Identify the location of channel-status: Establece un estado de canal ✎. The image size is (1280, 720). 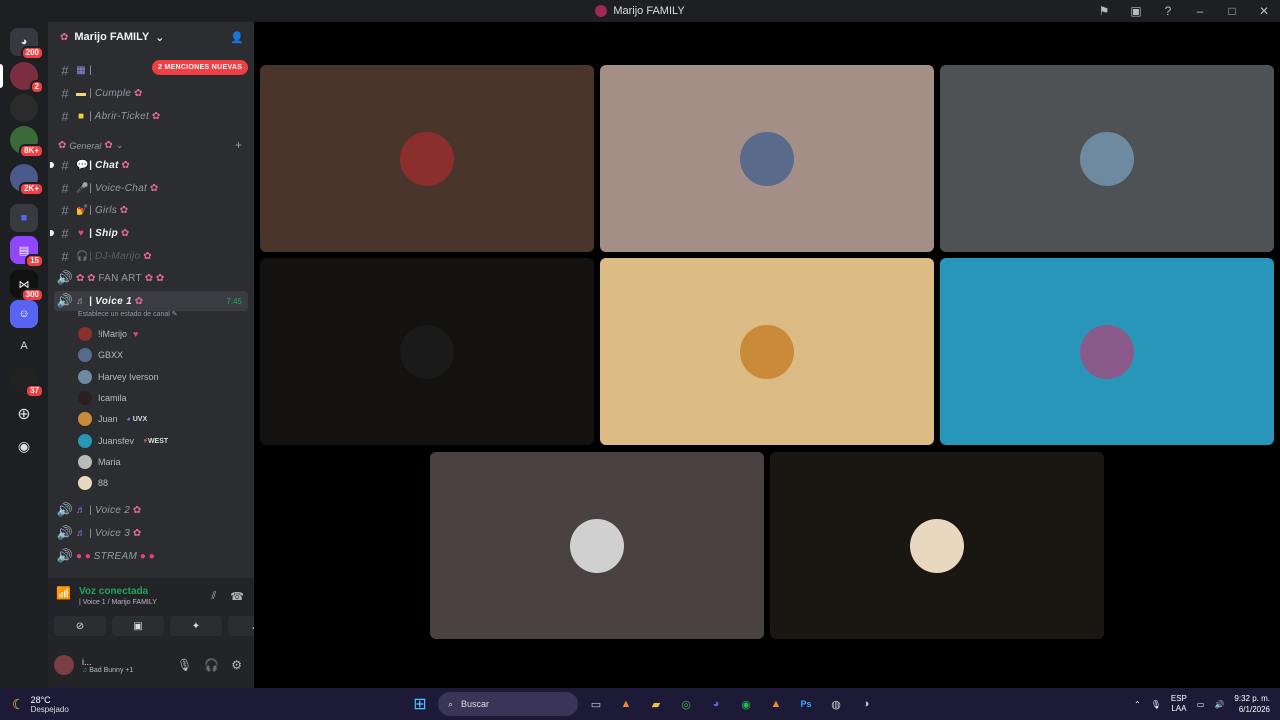
(128, 314).